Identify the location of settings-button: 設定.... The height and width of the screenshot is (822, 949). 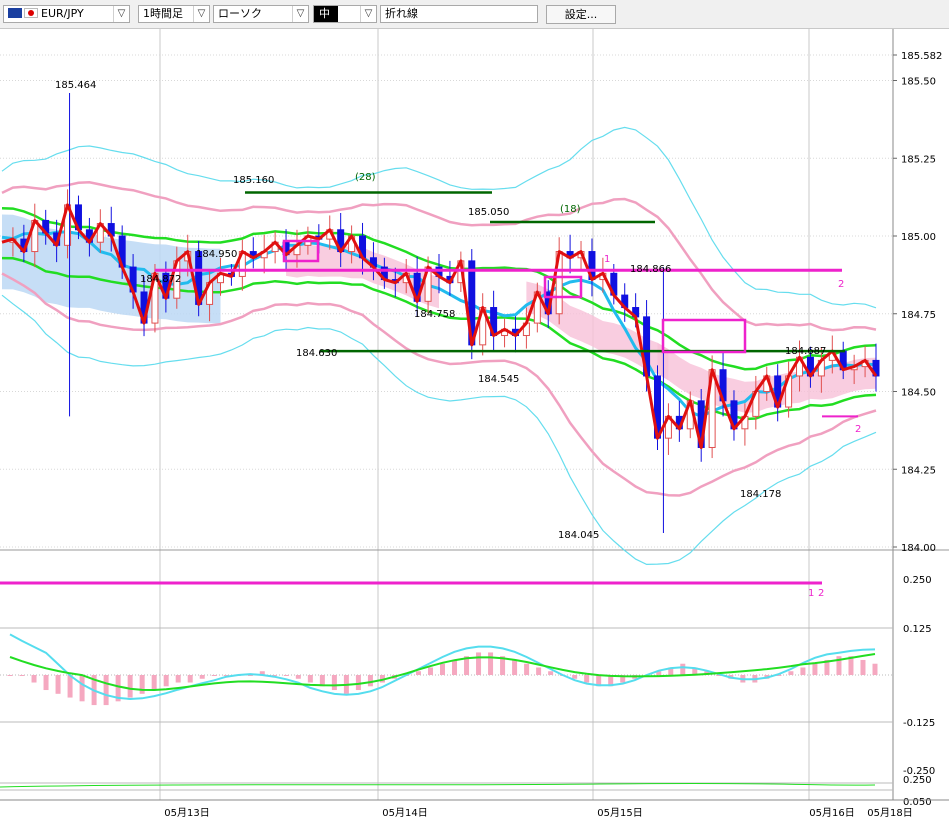
(581, 14).